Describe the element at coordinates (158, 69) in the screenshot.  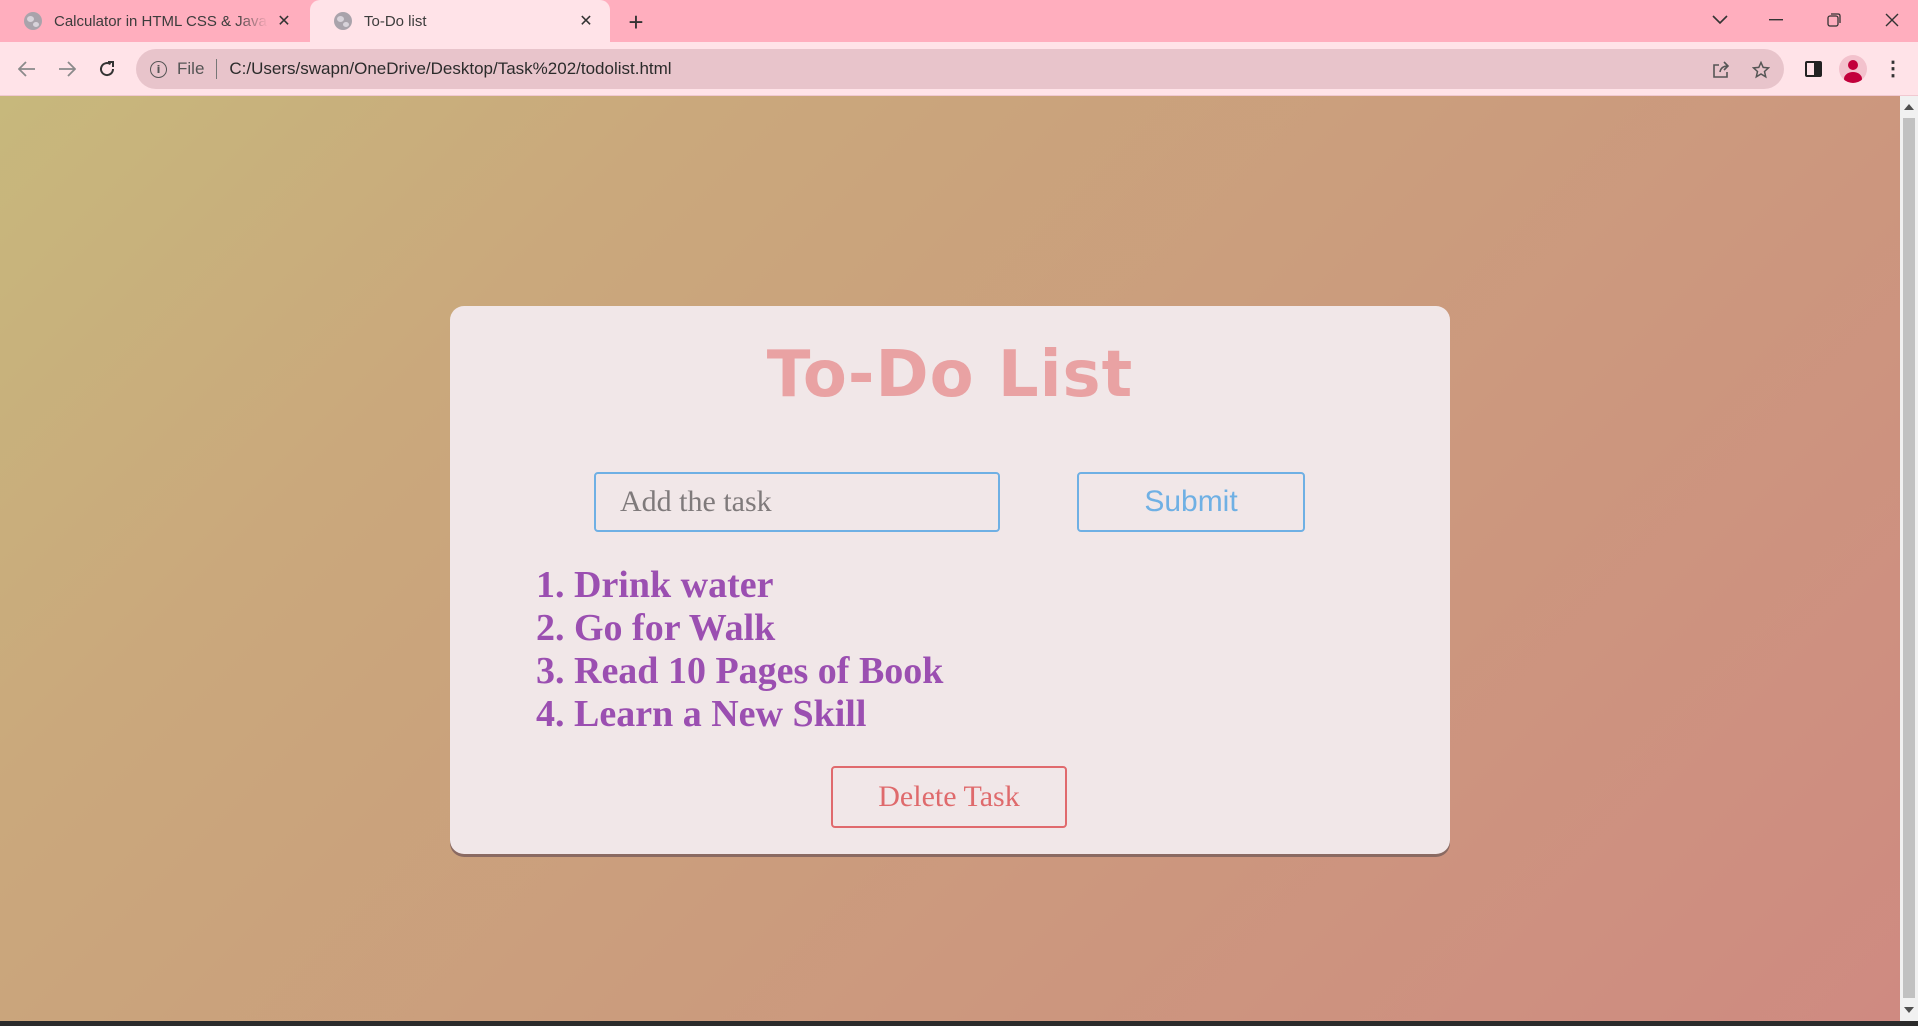
I see `info-icon: i` at that location.